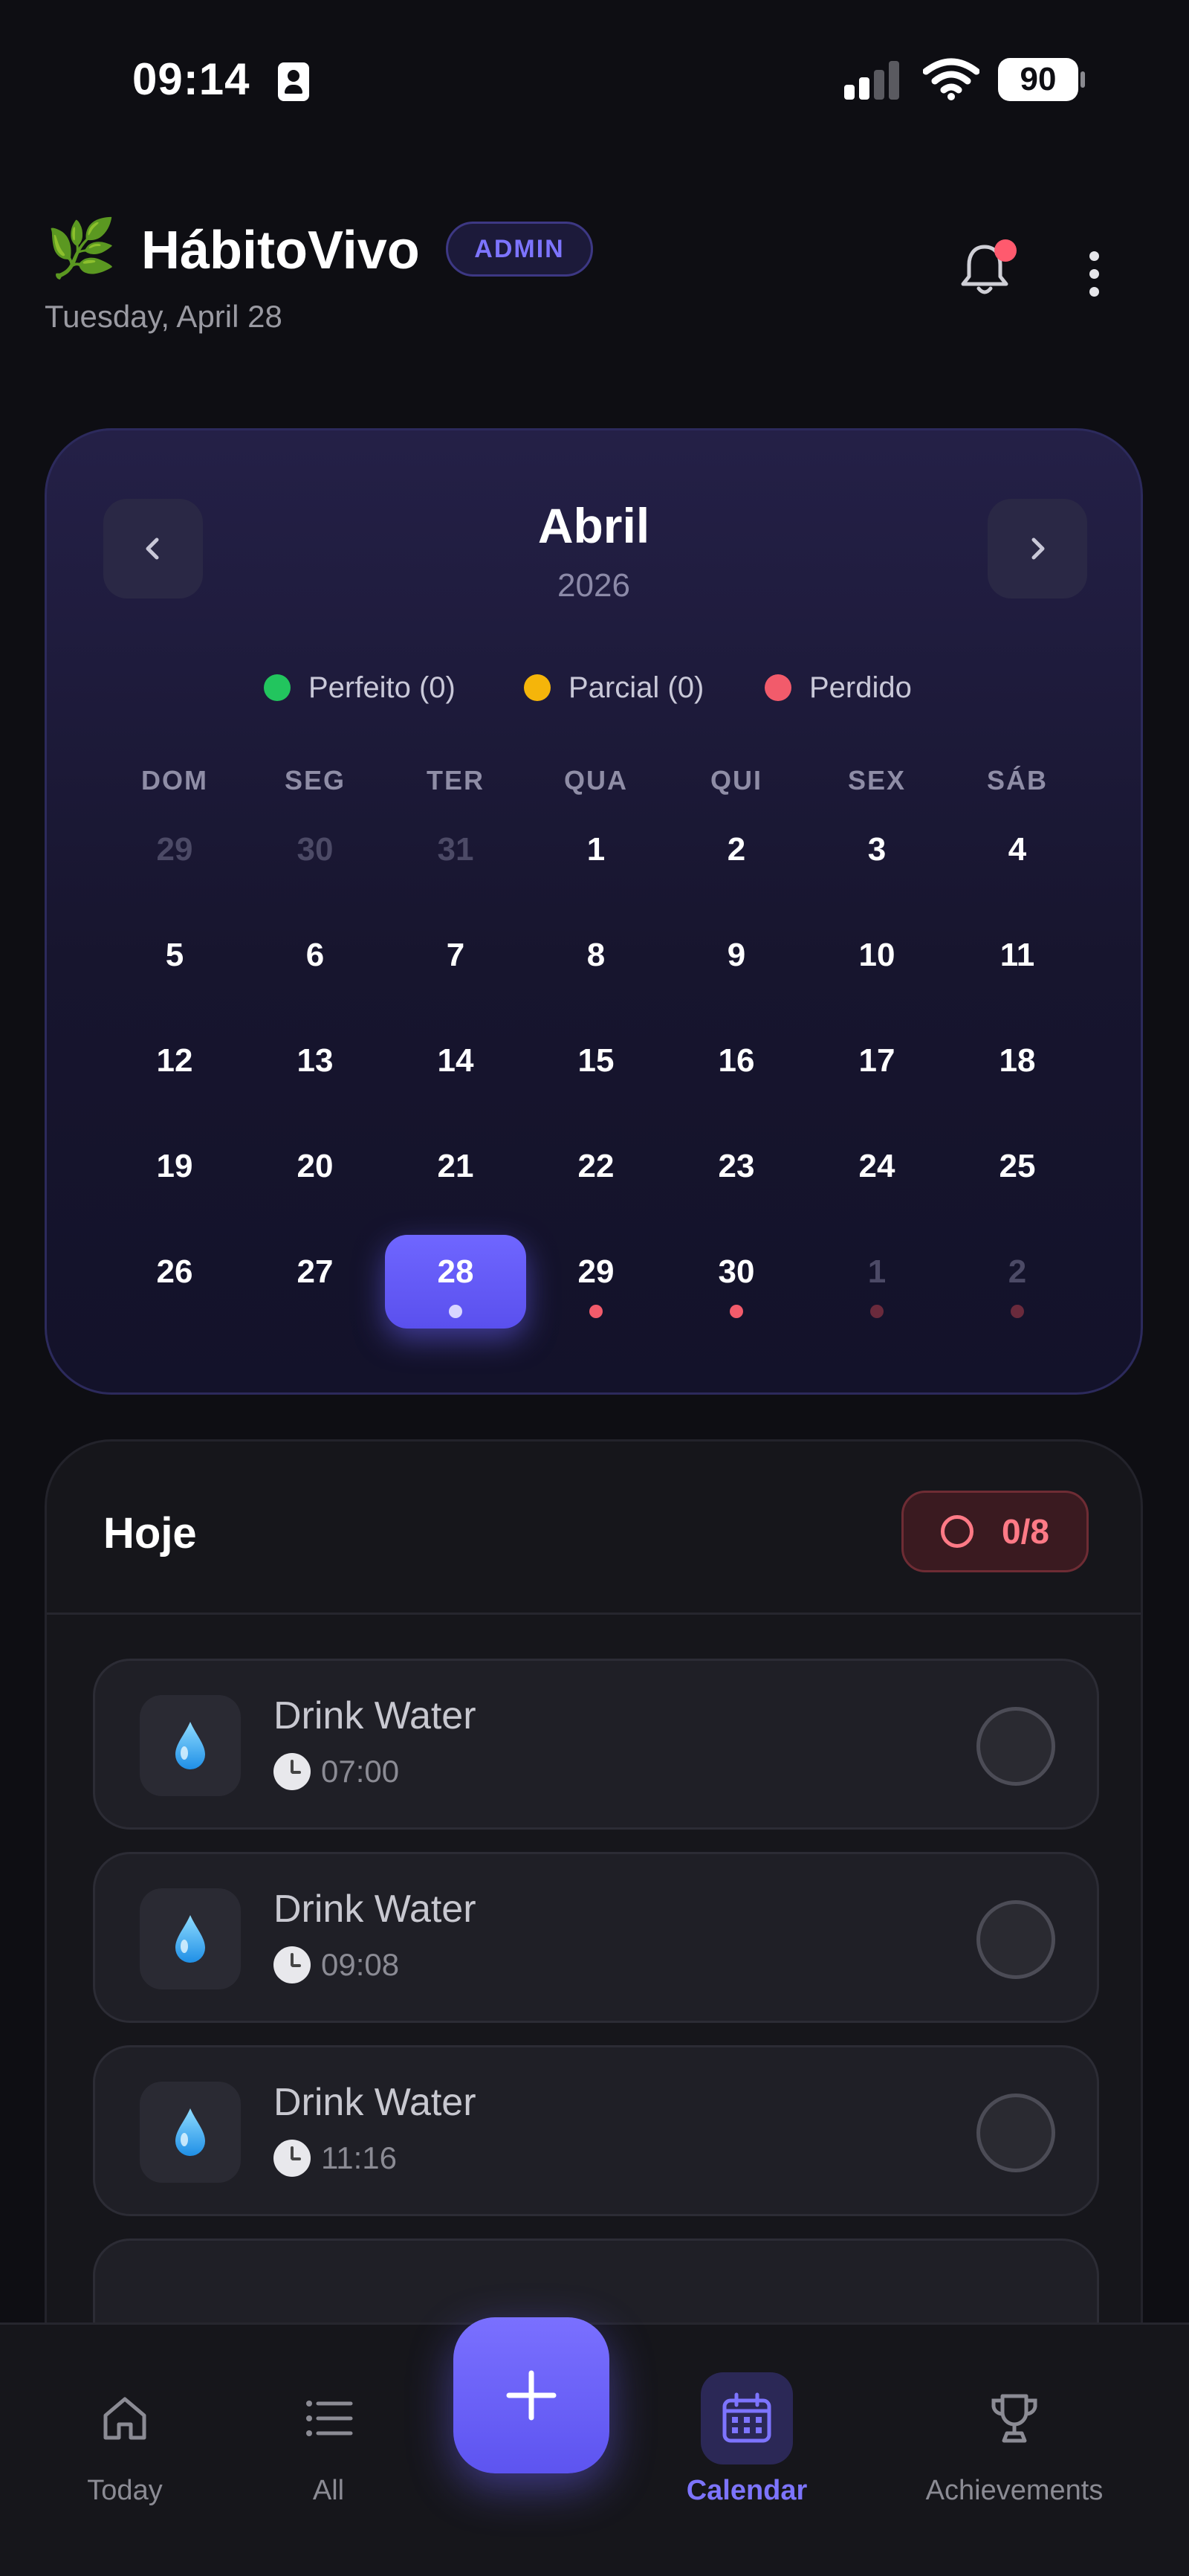  Describe the element at coordinates (360, 687) in the screenshot. I see `legend-item-perfect: Perfeito (0)` at that location.